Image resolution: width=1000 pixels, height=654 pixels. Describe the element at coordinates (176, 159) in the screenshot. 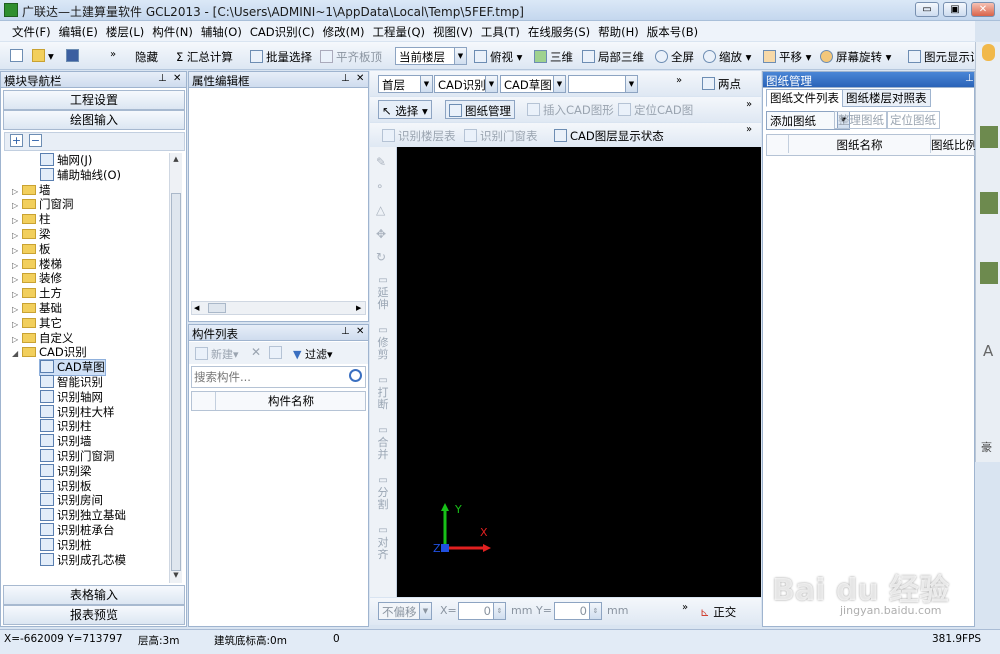

I see `scroll-up-icon: ▲` at that location.